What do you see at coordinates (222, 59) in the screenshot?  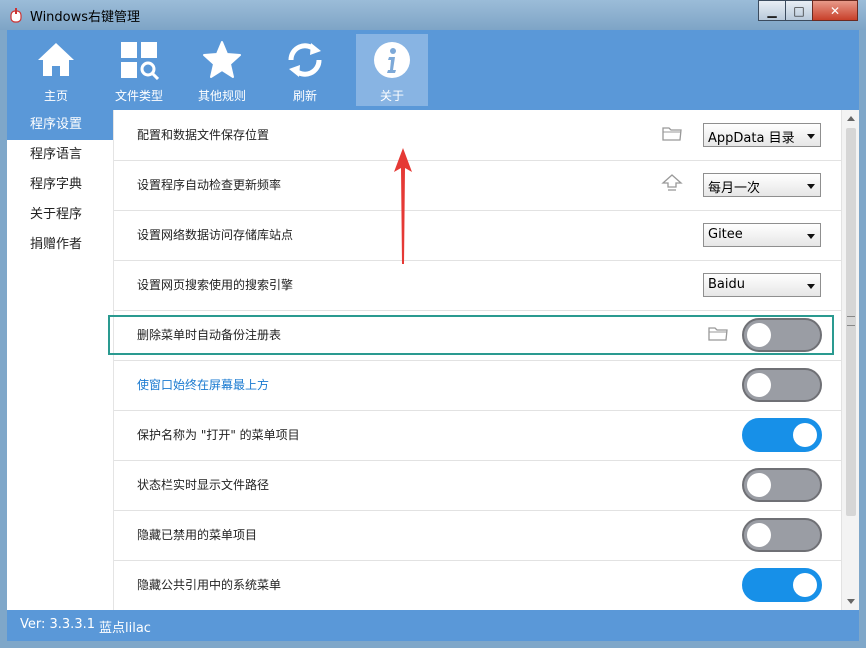 I see `star-icon` at bounding box center [222, 59].